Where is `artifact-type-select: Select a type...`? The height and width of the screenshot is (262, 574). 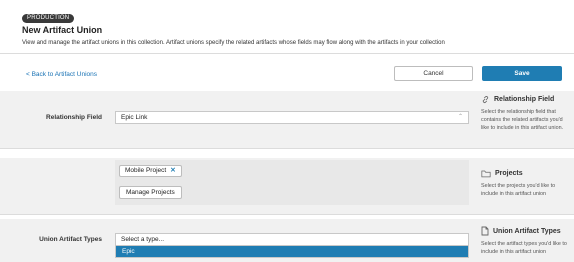 artifact-type-select: Select a type... is located at coordinates (292, 239).